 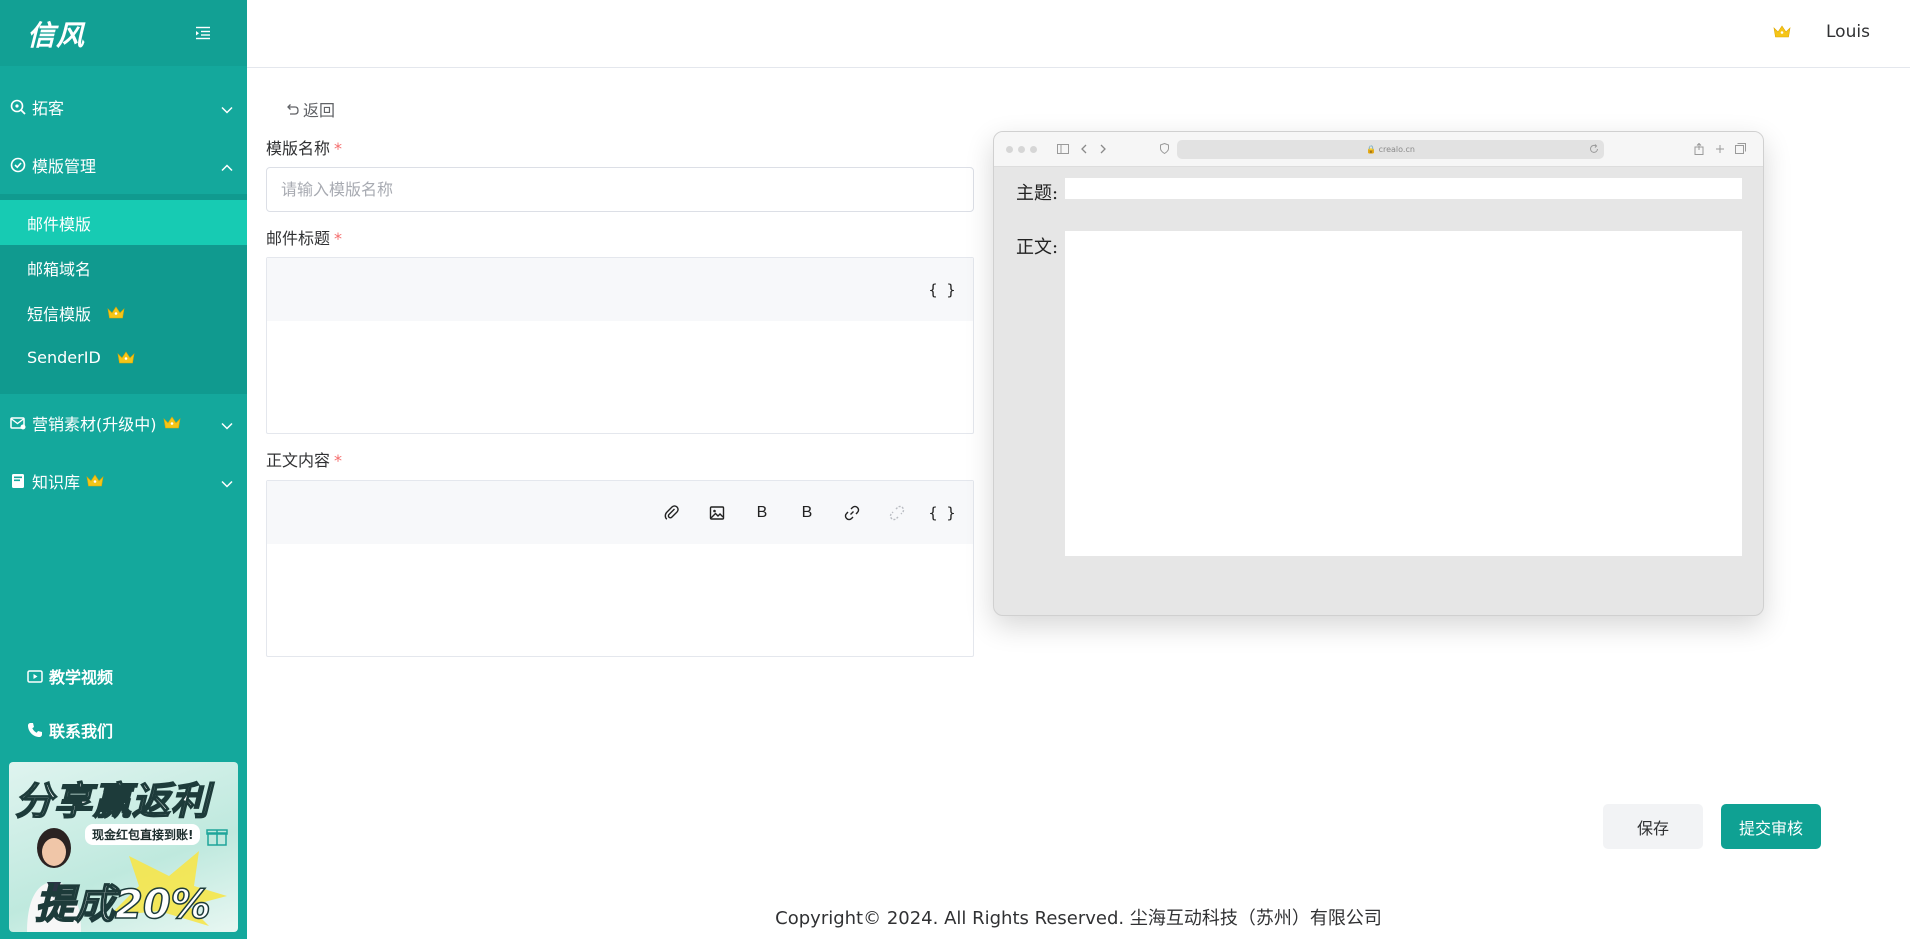 I want to click on mail-settings-icon, so click(x=18, y=423).